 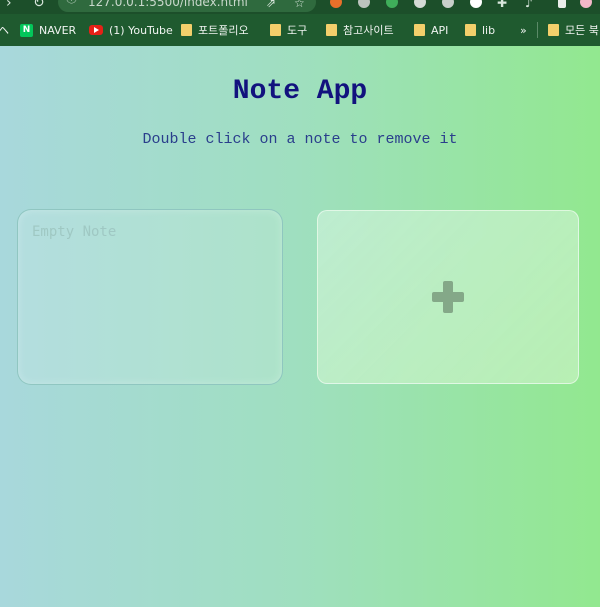 I want to click on extensions-puzzle-icon: ✚, so click(x=502, y=6).